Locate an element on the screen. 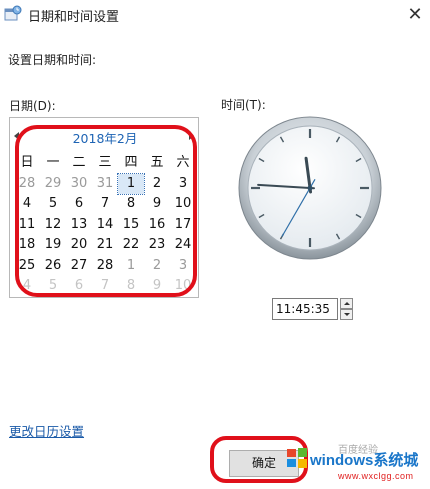 Image resolution: width=430 pixels, height=489 pixels. set-date-time-heading: 设置日期和时间: is located at coordinates (52, 60).